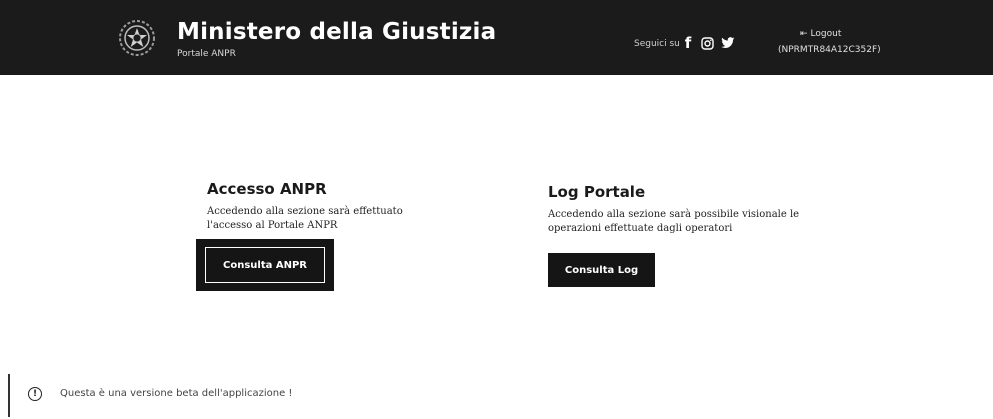  I want to click on consulta-anpr-button: Consulta ANPR, so click(265, 265).